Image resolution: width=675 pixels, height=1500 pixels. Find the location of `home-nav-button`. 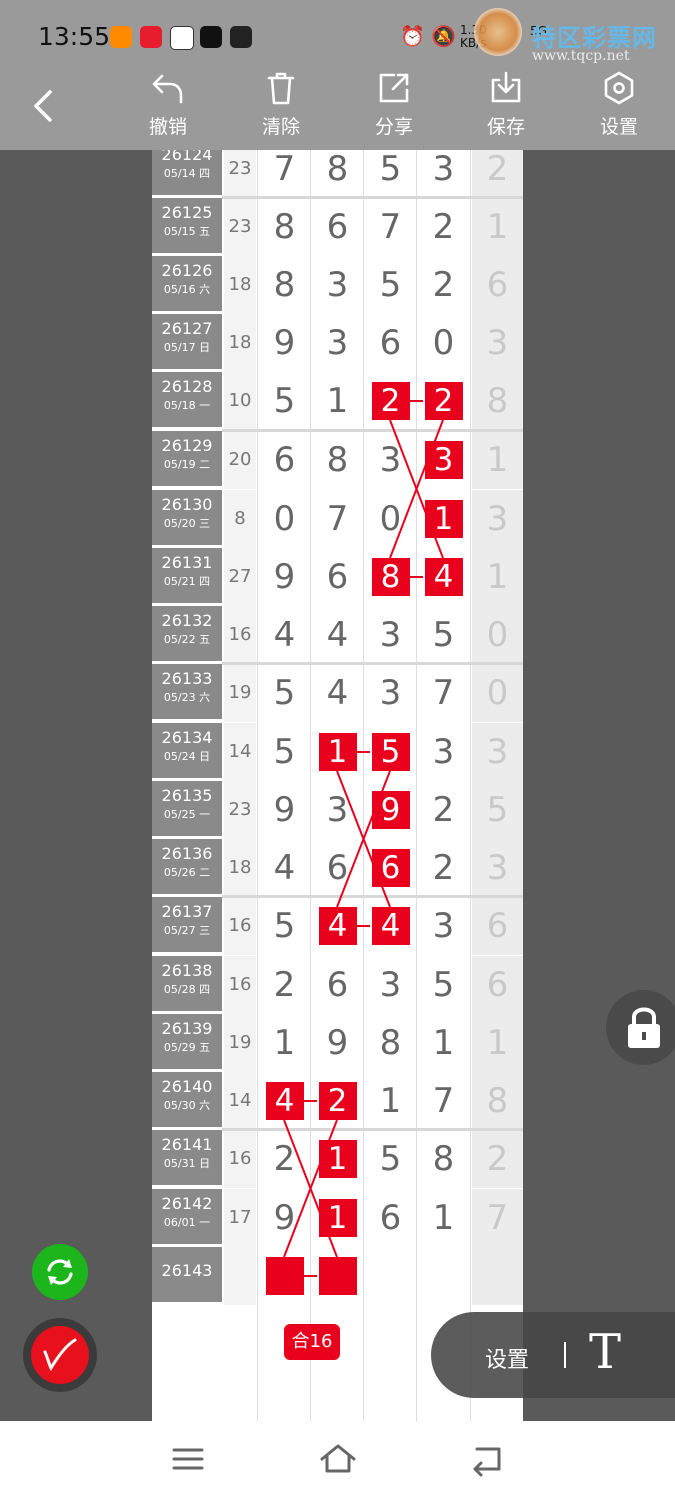

home-nav-button is located at coordinates (338, 1459).